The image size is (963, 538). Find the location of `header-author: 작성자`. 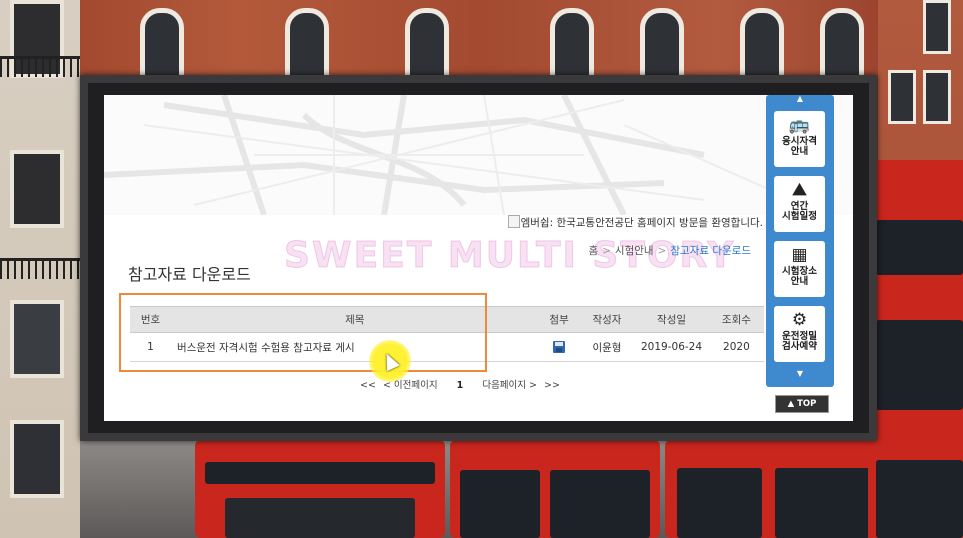

header-author: 작성자 is located at coordinates (607, 319).